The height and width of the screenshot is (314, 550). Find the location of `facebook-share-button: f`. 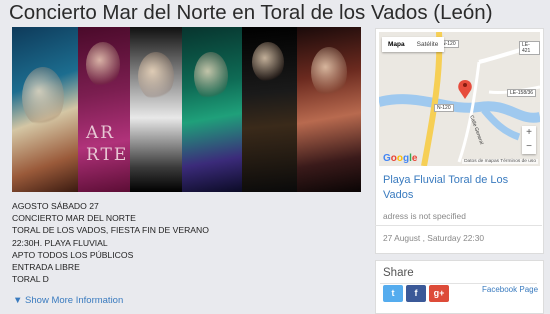

facebook-share-button: f is located at coordinates (416, 293).